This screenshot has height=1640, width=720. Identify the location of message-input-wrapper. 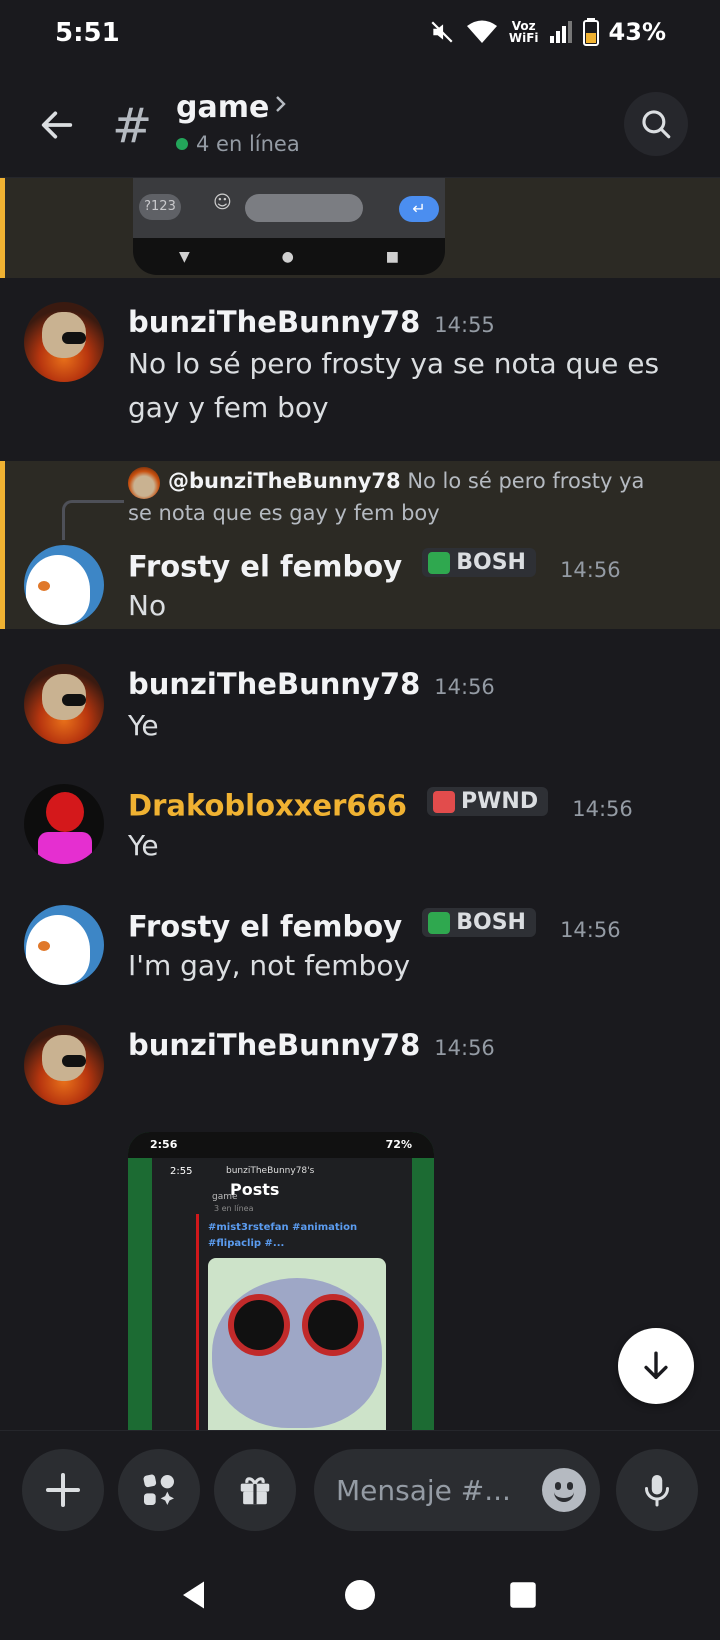
(457, 1490).